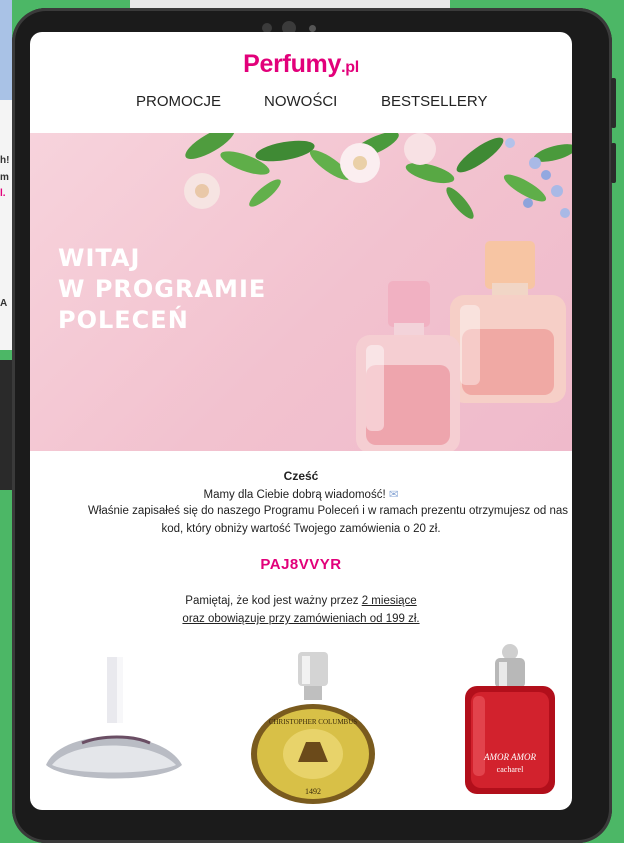 This screenshot has width=624, height=843. What do you see at coordinates (3, 193) in the screenshot?
I see `background-text: l.` at bounding box center [3, 193].